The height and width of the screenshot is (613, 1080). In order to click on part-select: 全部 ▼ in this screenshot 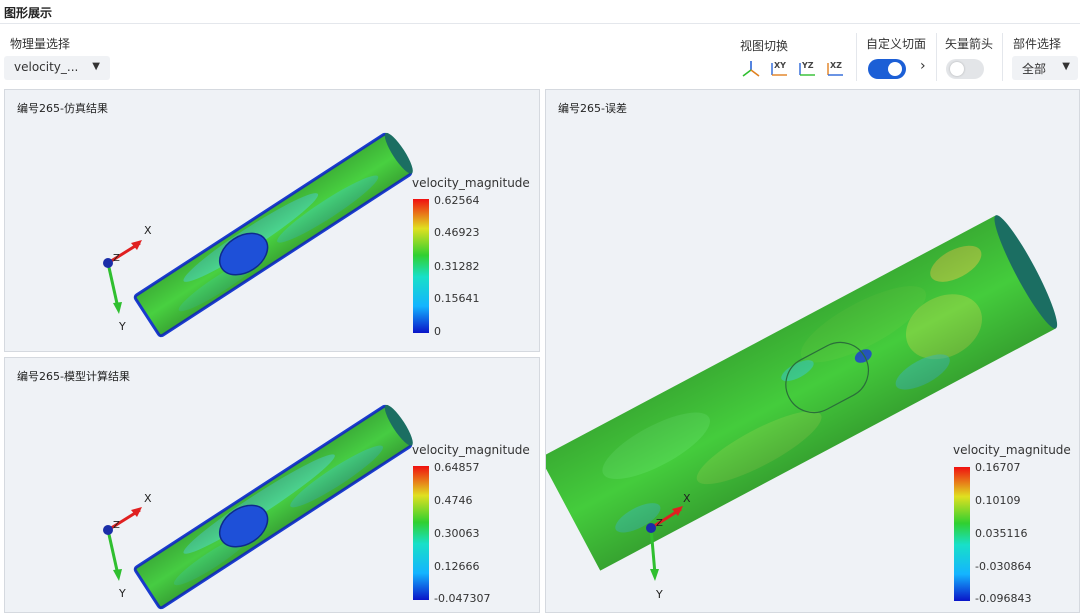, I will do `click(1045, 68)`.